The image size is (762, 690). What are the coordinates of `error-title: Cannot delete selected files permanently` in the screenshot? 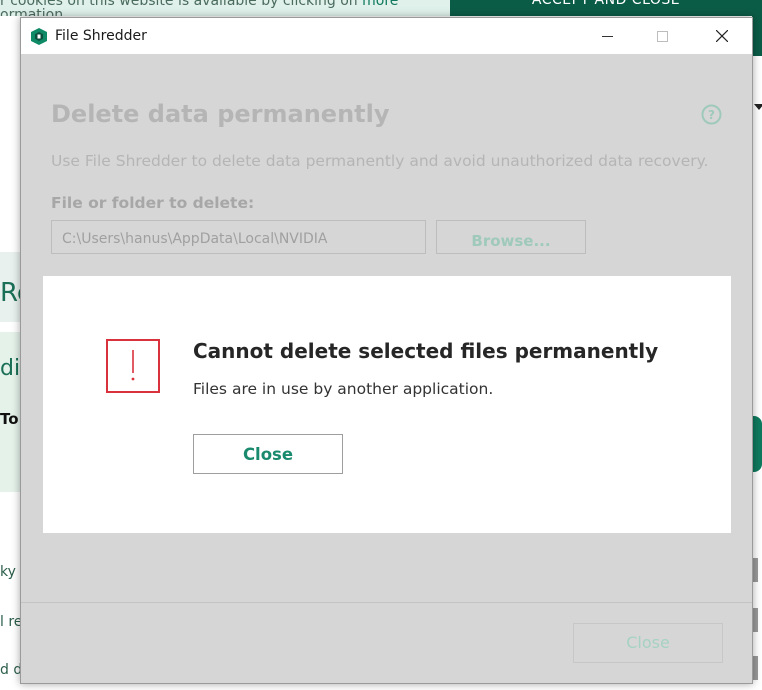 It's located at (426, 351).